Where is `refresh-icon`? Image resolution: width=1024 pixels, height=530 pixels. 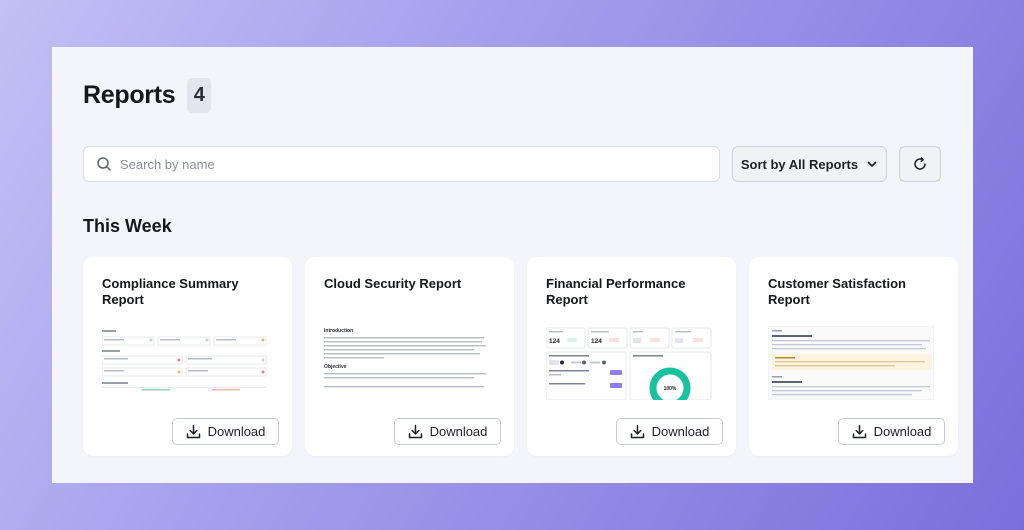 refresh-icon is located at coordinates (920, 164).